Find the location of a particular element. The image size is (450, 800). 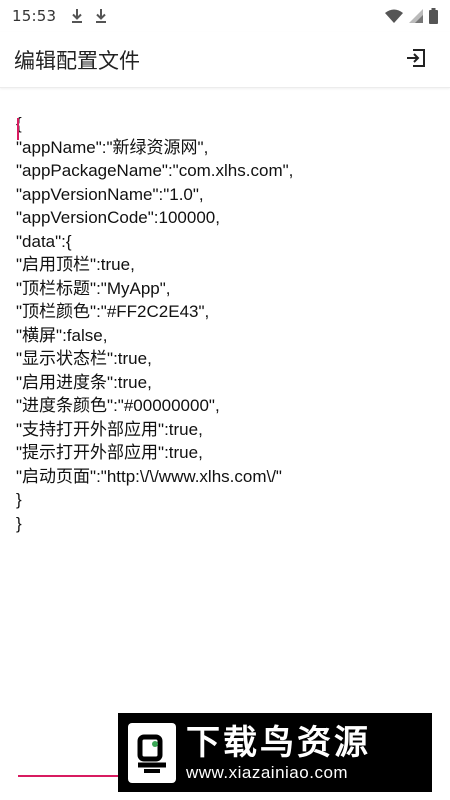

input-underline is located at coordinates (68, 776).